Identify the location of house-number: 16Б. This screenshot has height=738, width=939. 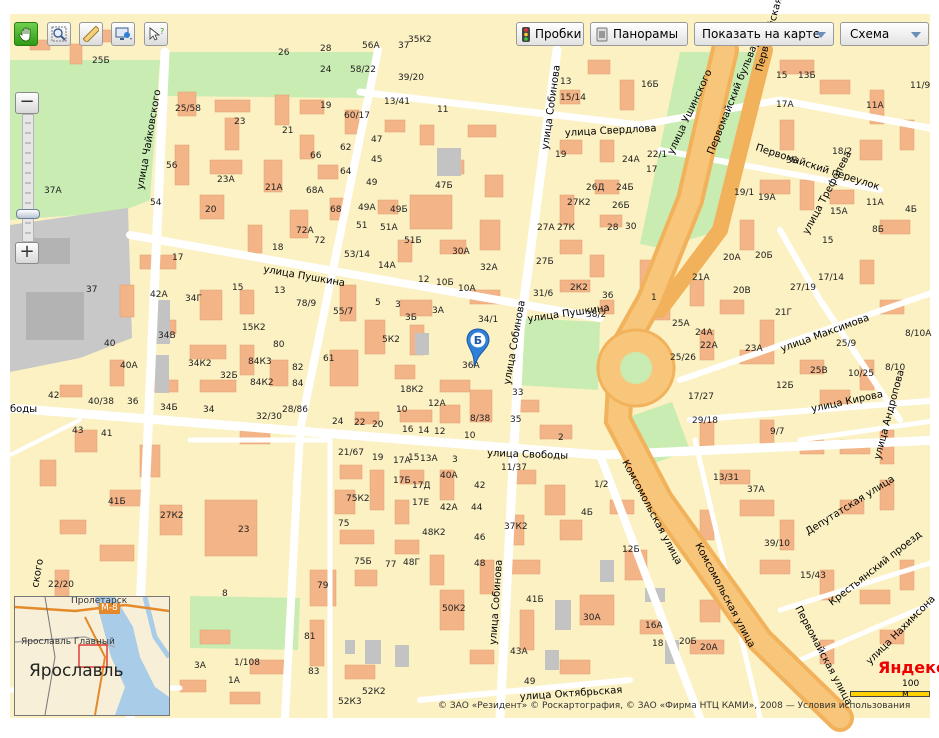
(650, 85).